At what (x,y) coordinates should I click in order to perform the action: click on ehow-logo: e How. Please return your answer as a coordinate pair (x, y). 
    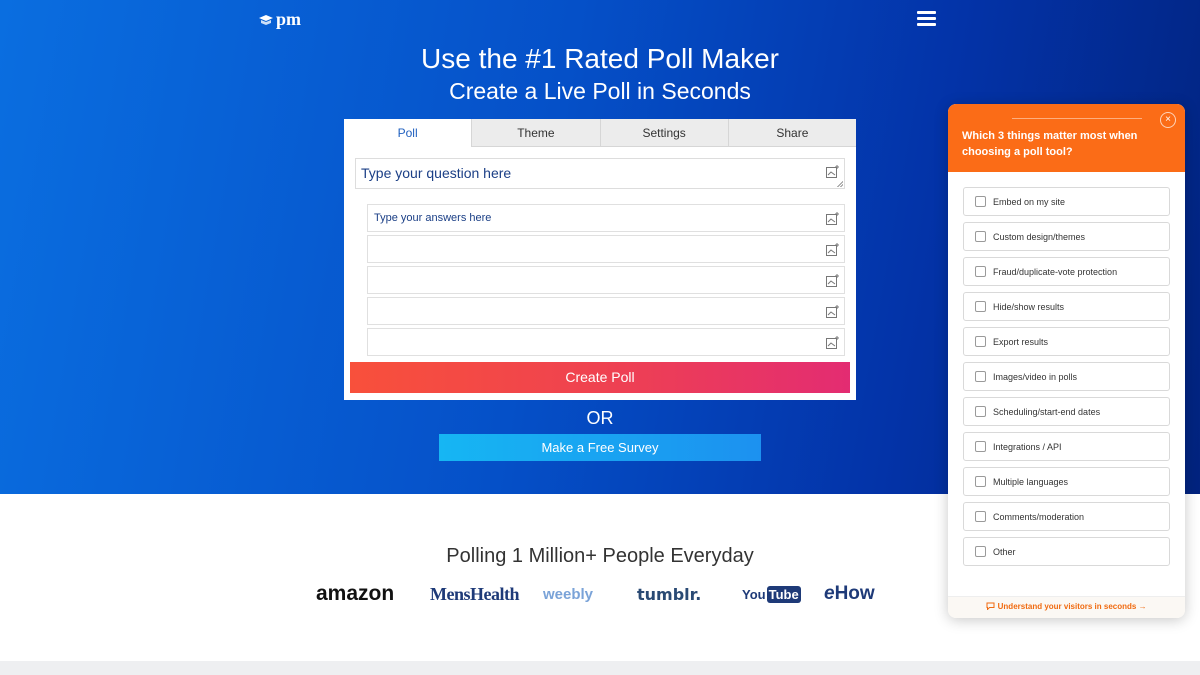
    Looking at the image, I should click on (849, 594).